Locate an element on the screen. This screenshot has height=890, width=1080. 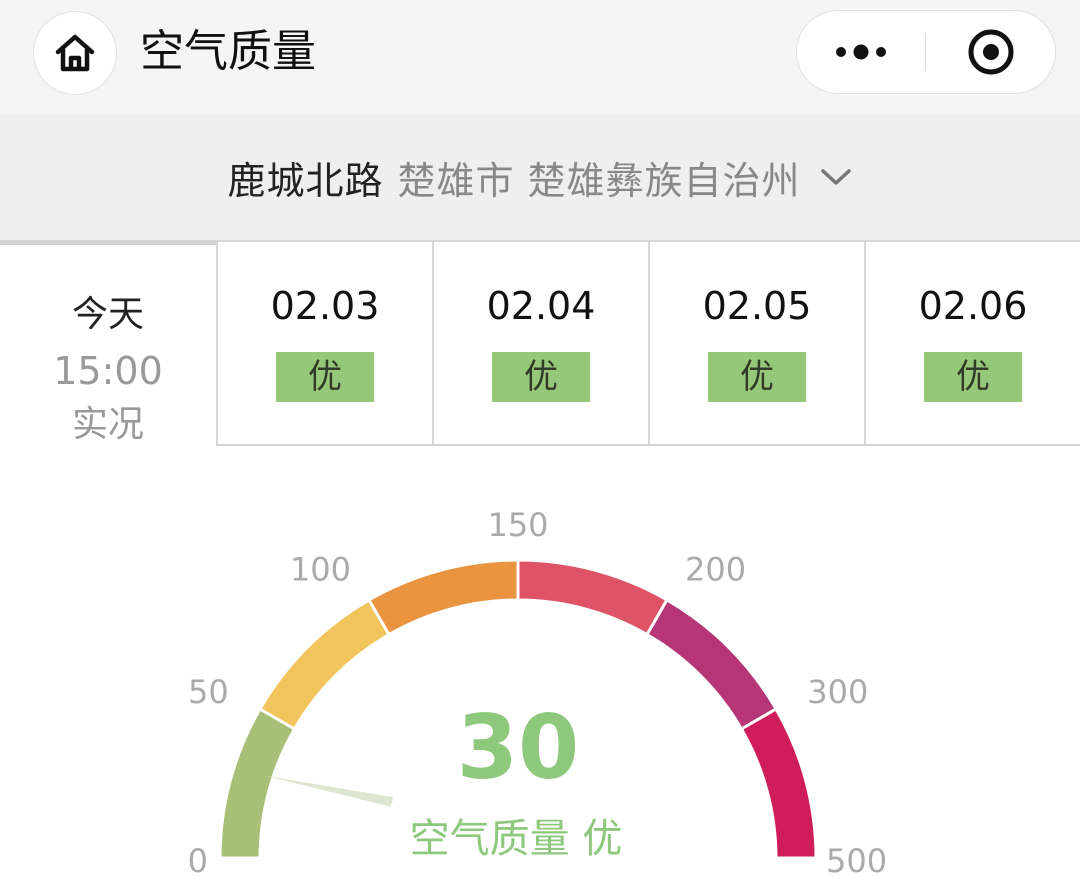
more-button is located at coordinates (861, 52).